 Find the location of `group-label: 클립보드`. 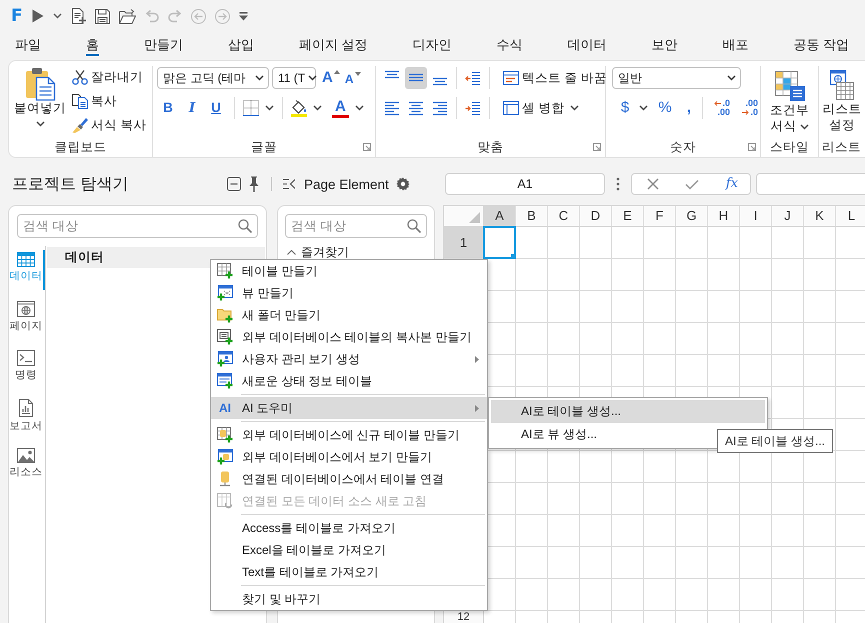

group-label: 클립보드 is located at coordinates (80, 147).